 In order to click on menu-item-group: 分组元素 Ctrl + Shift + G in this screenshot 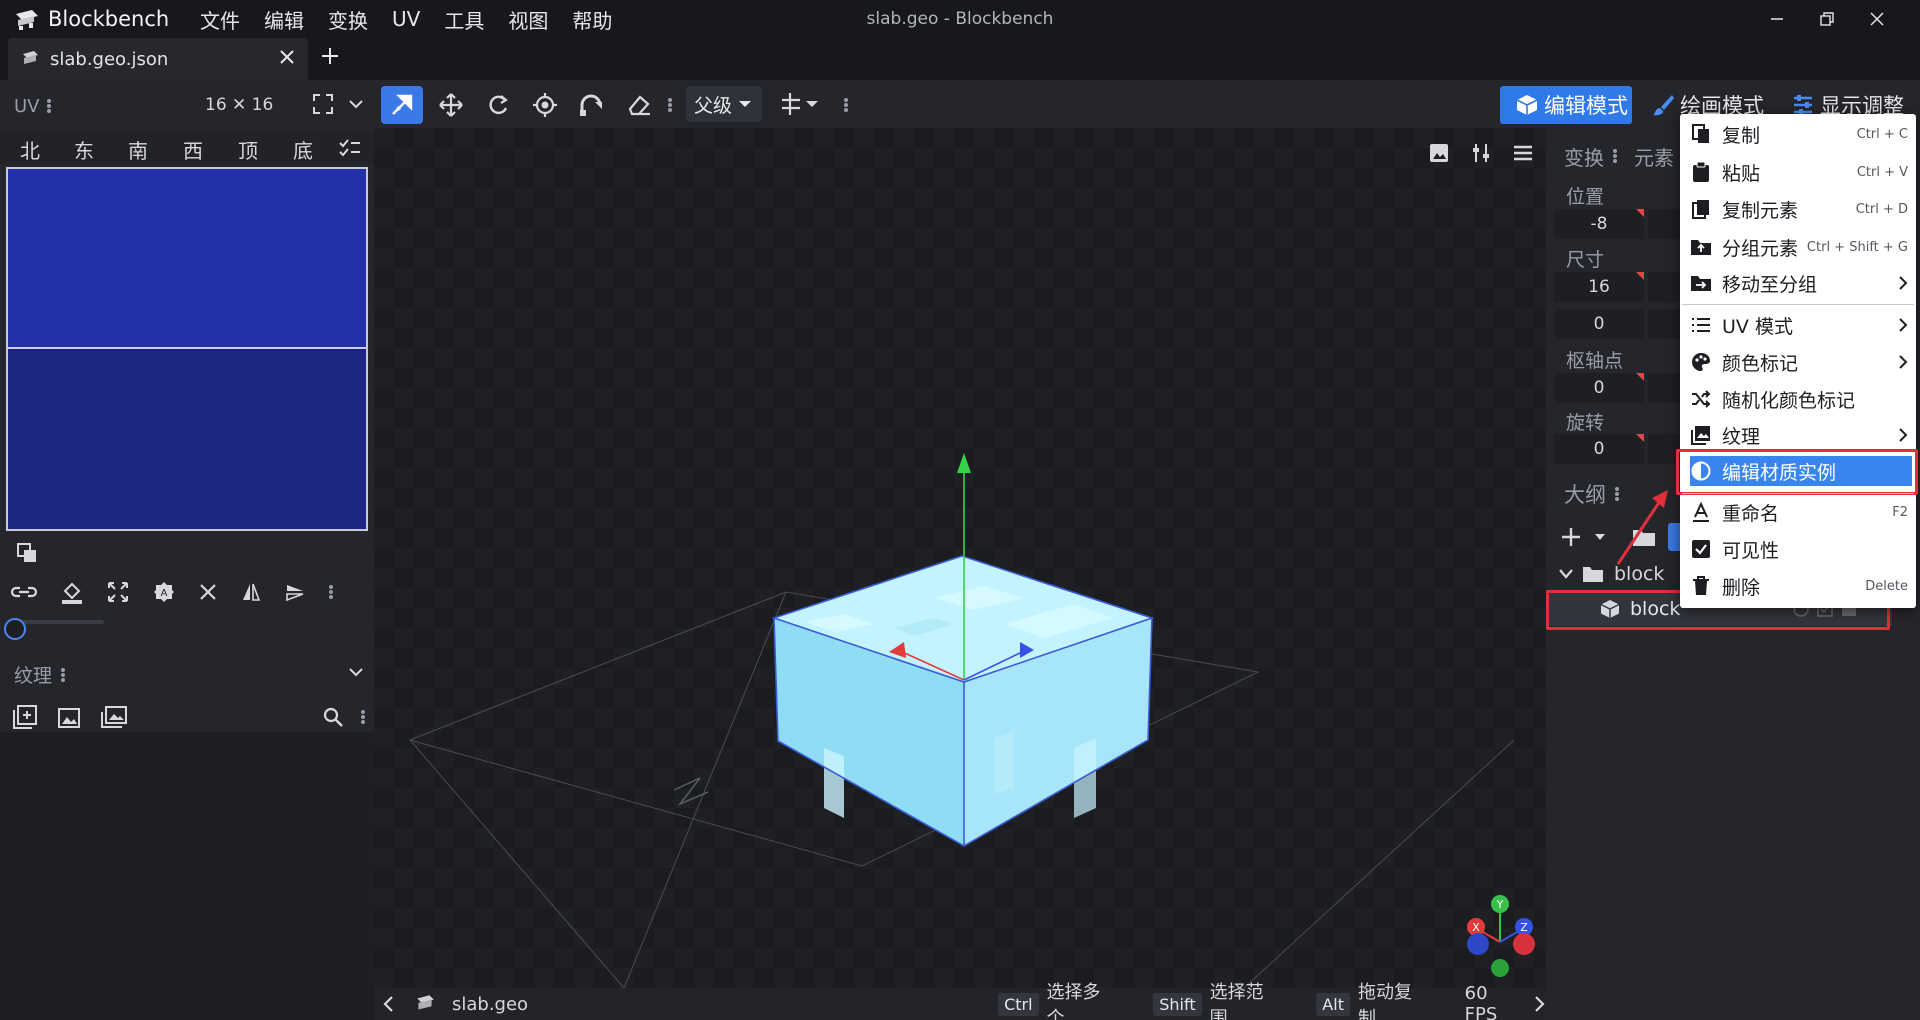, I will do `click(1801, 247)`.